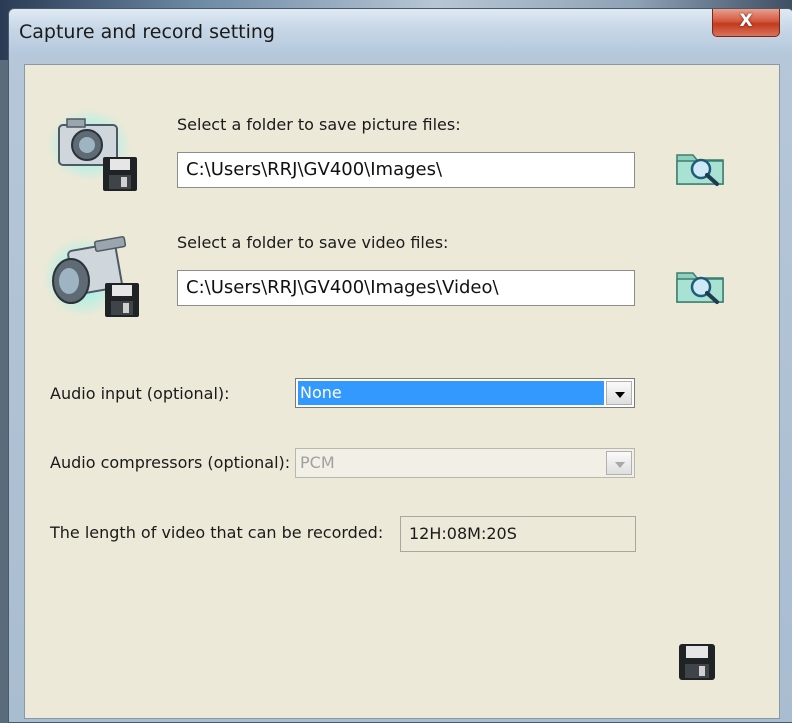  What do you see at coordinates (319, 124) in the screenshot?
I see `picture-folder-label: Select a folder to save picture files:` at bounding box center [319, 124].